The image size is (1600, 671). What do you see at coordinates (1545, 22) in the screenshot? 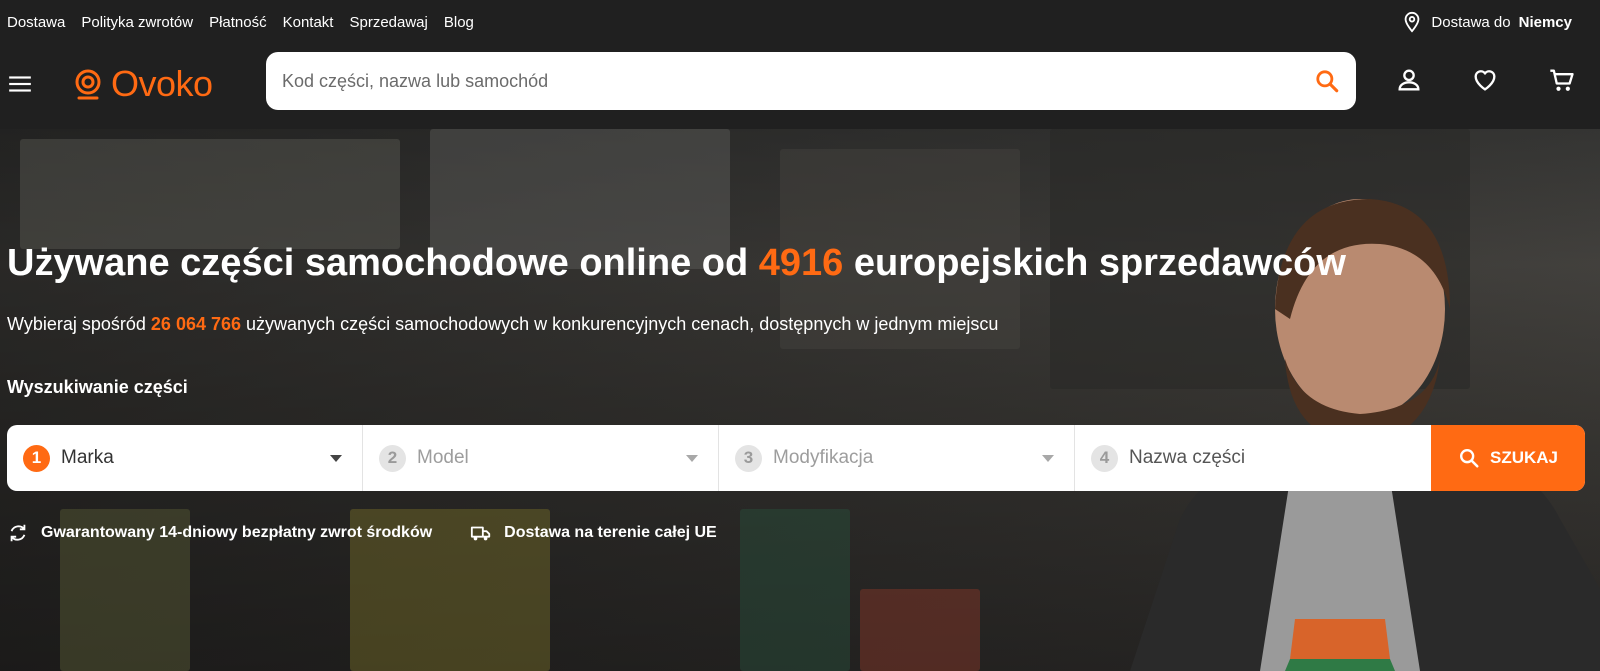
I see `delivery-country: Niemcy` at bounding box center [1545, 22].